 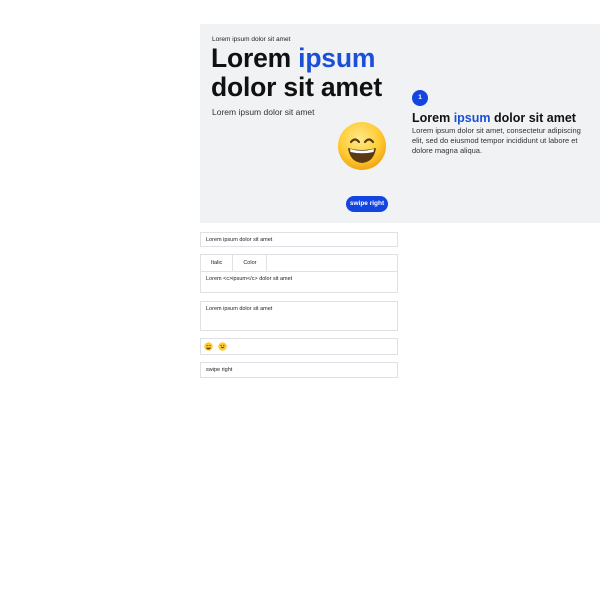 What do you see at coordinates (299, 279) in the screenshot?
I see `title-field: Lorem <c>ipsum</c> dolor sit amet` at bounding box center [299, 279].